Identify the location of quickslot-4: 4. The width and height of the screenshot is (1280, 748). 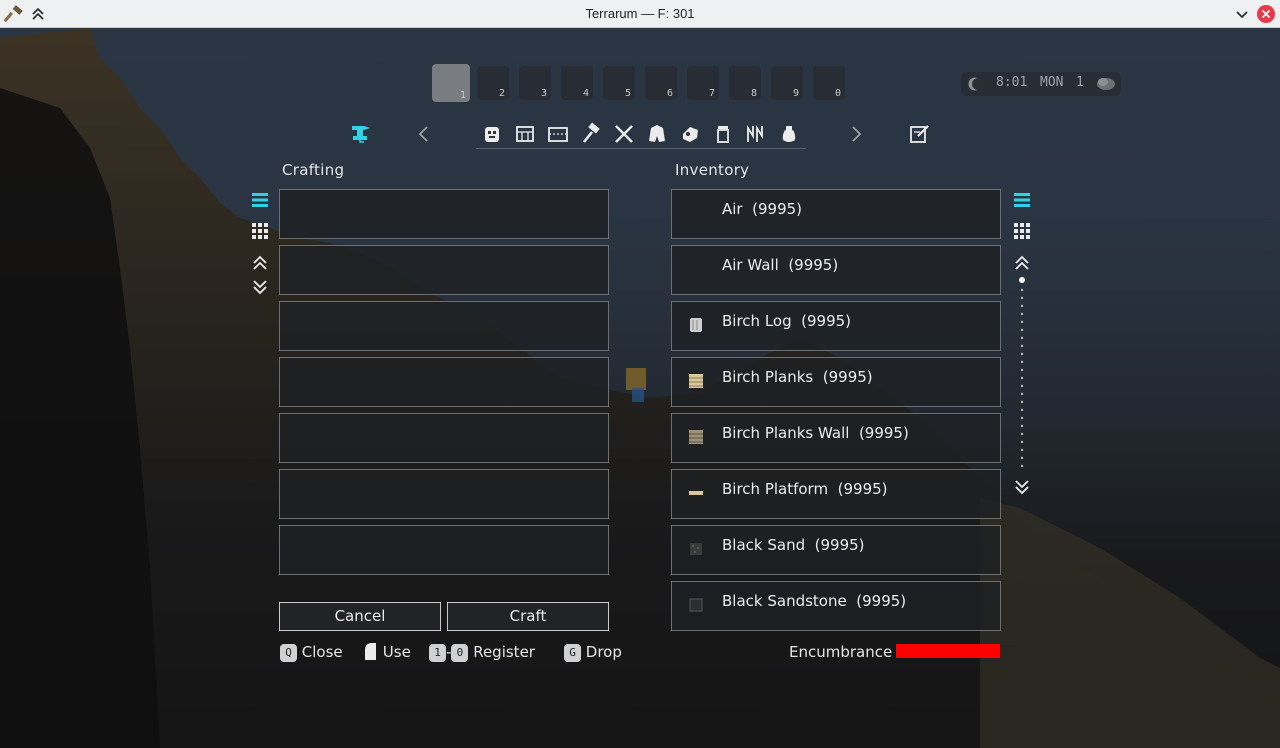
(577, 83).